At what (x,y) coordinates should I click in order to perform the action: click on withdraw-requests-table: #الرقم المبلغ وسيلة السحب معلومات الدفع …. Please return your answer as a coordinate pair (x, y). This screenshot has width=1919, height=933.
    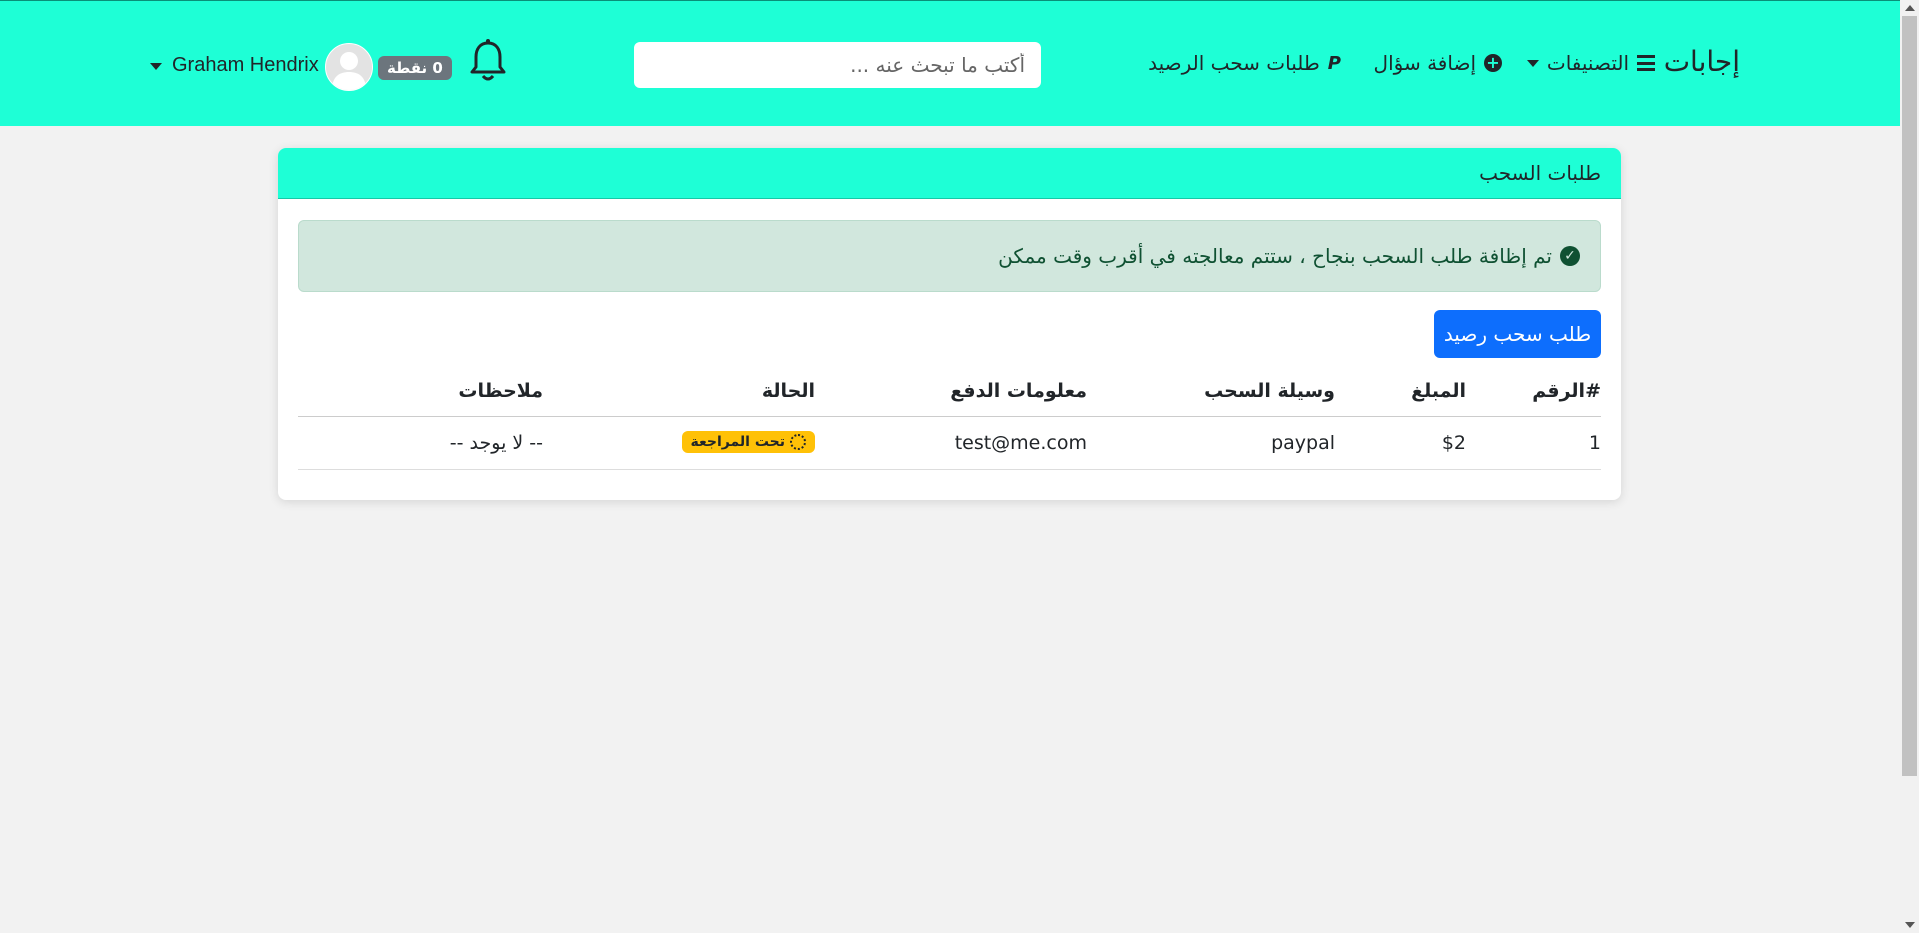
    Looking at the image, I should click on (949, 418).